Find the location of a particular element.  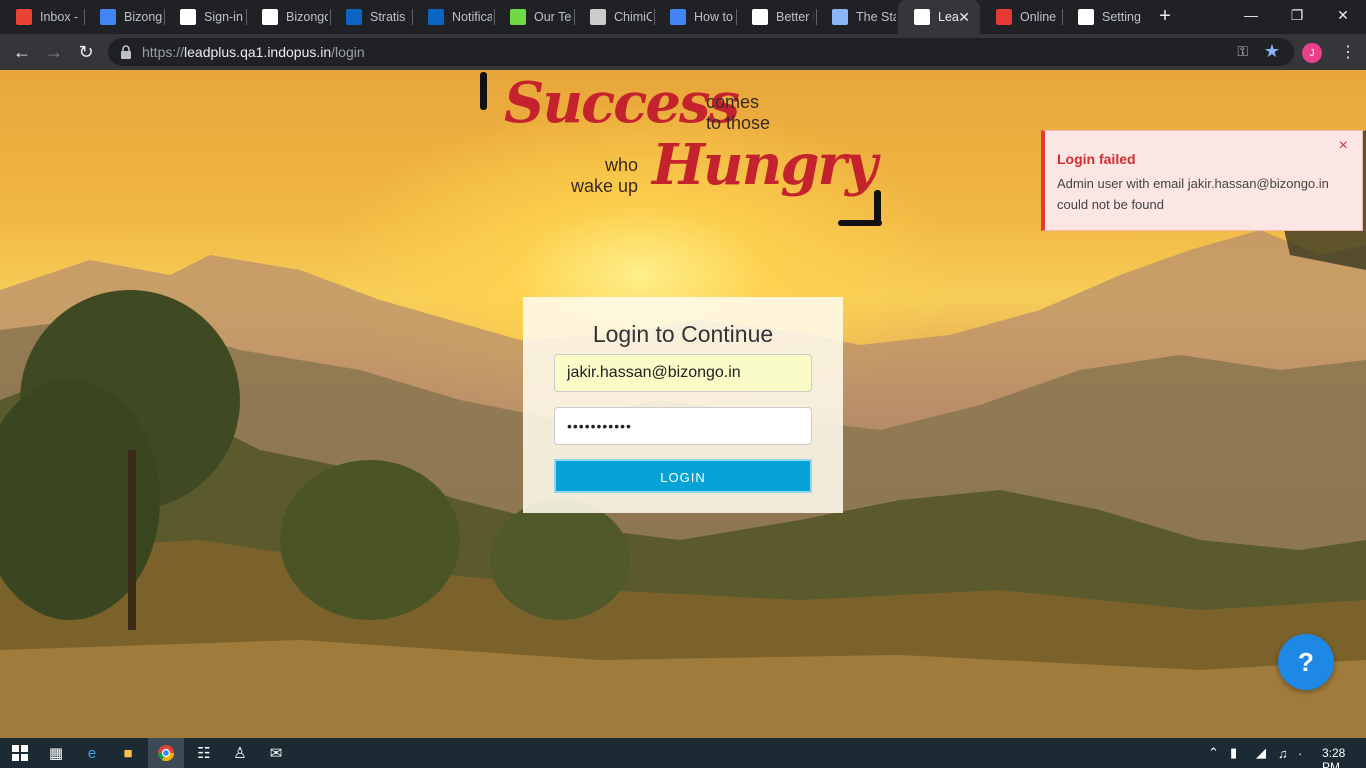

tab-12: Lea ✕ is located at coordinates (939, 17).